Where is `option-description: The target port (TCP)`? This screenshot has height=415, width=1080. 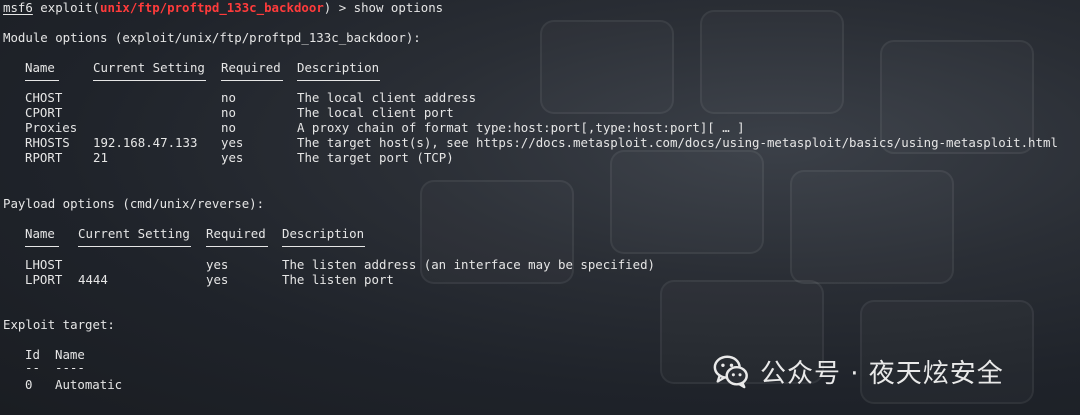 option-description: The target port (TCP) is located at coordinates (375, 157).